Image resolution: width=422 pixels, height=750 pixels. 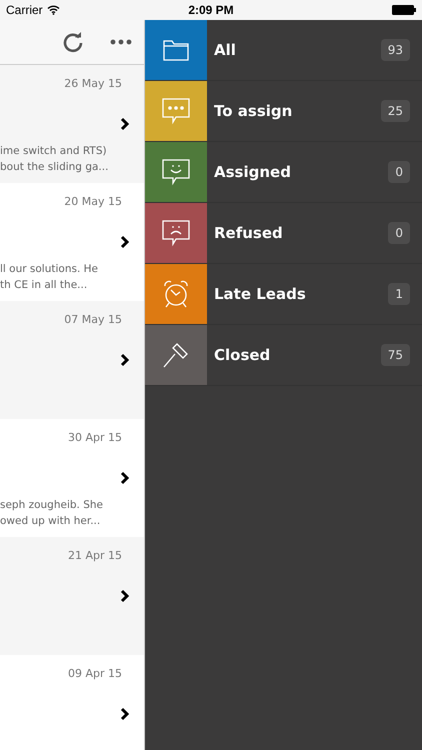 What do you see at coordinates (176, 294) in the screenshot?
I see `alarm-clock-icon` at bounding box center [176, 294].